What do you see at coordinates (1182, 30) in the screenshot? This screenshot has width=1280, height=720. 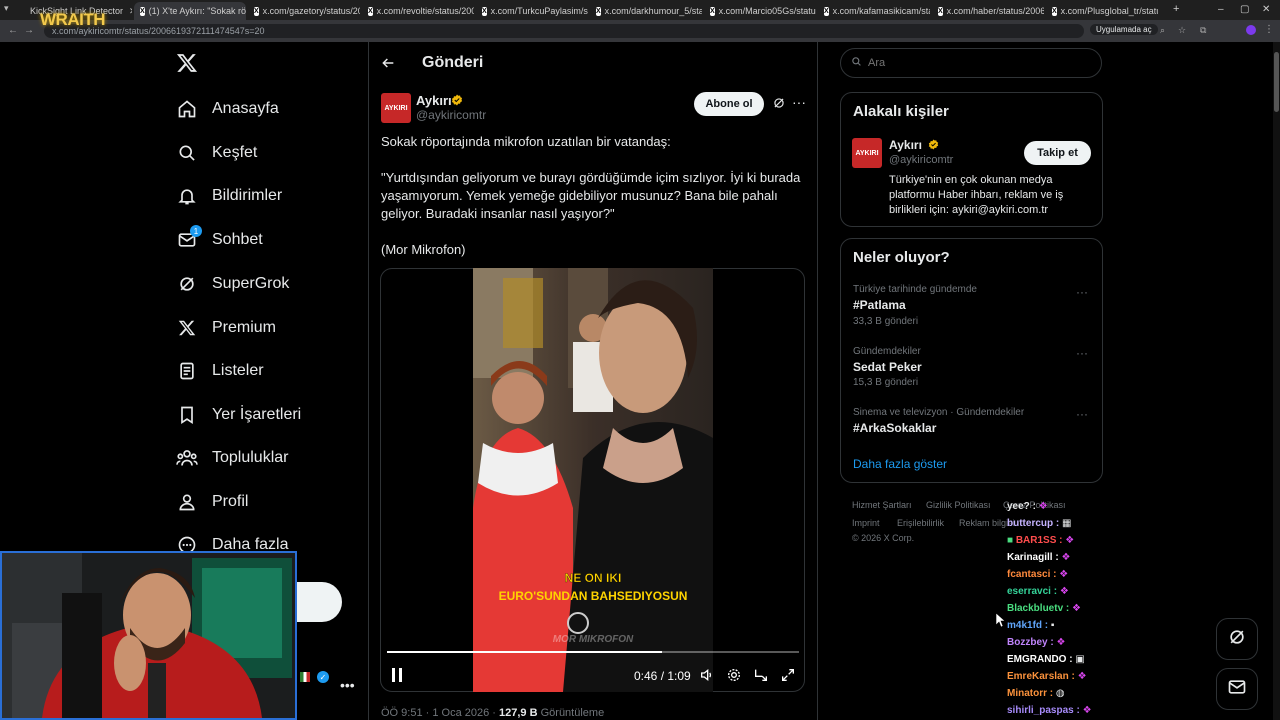 I see `star-icon: ☆` at bounding box center [1182, 30].